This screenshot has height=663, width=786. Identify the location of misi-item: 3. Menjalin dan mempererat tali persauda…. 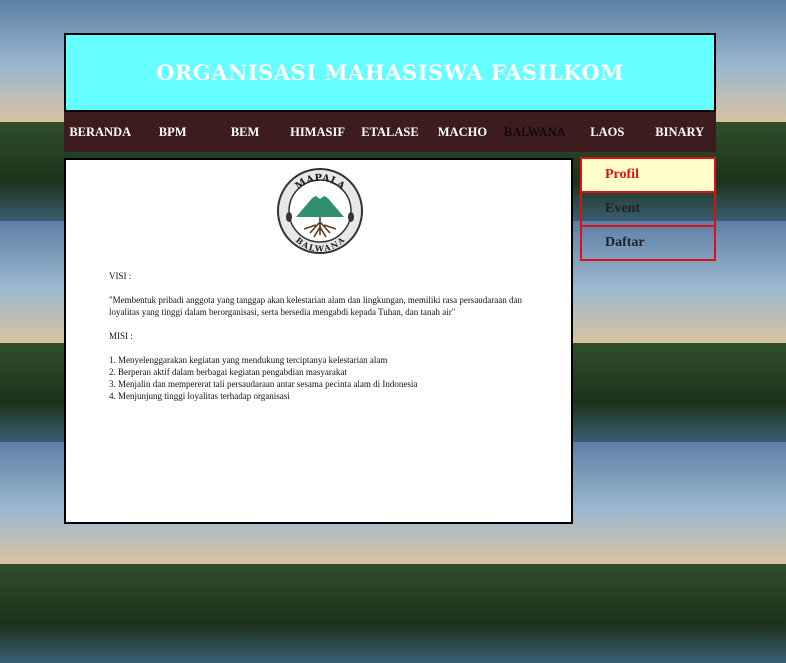
(263, 384).